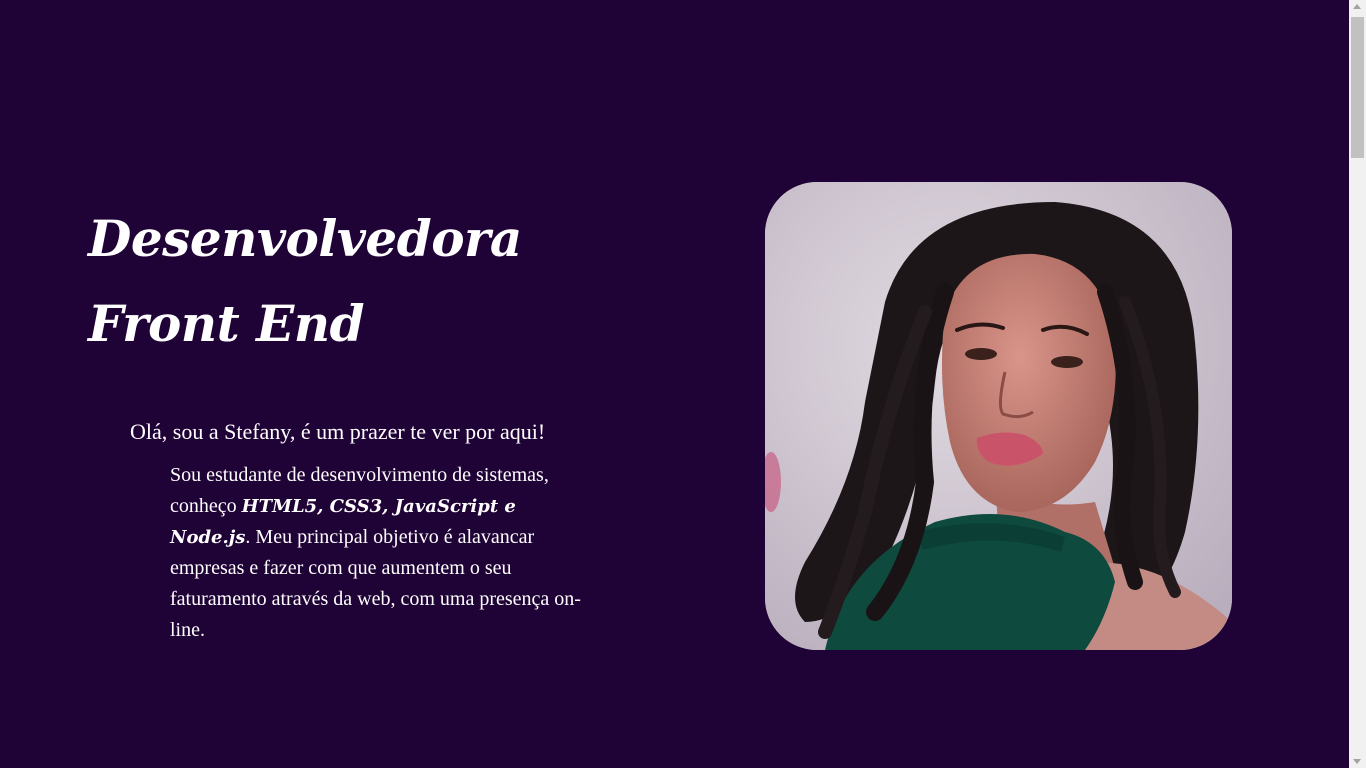  What do you see at coordinates (1357, 6) in the screenshot?
I see `scroll-up-arrow-icon` at bounding box center [1357, 6].